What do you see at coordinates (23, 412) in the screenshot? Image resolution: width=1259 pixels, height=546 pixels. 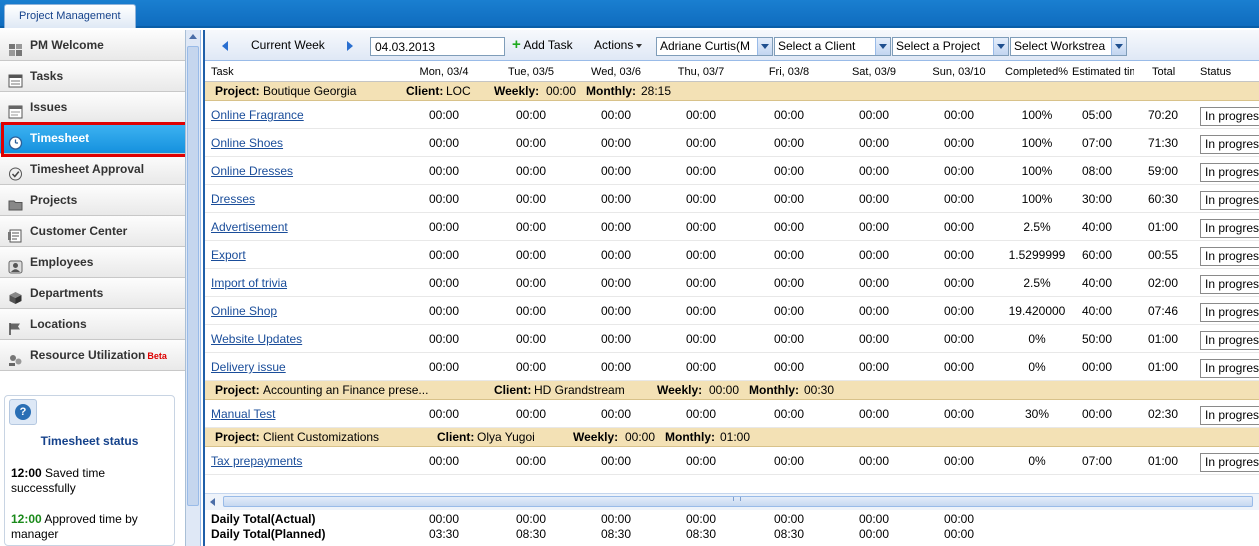 I see `help-button: ?` at bounding box center [23, 412].